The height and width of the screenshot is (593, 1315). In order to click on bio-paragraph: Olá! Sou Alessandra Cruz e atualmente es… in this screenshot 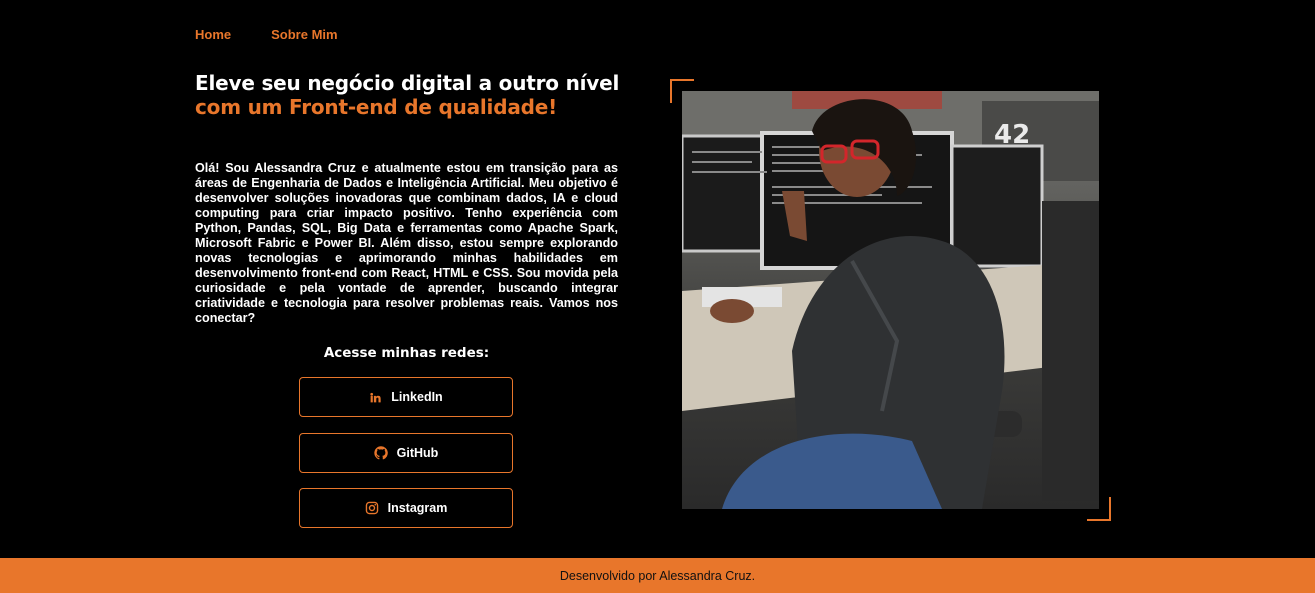, I will do `click(406, 243)`.